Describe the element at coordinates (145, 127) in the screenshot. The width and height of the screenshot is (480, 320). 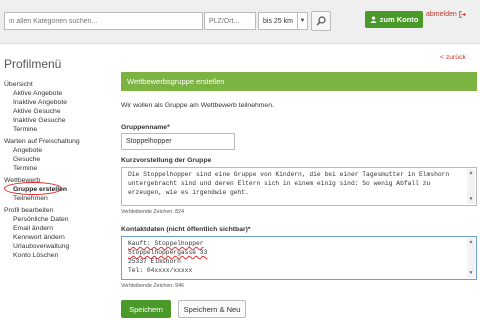
I see `group-name-label: Gruppenname*` at that location.